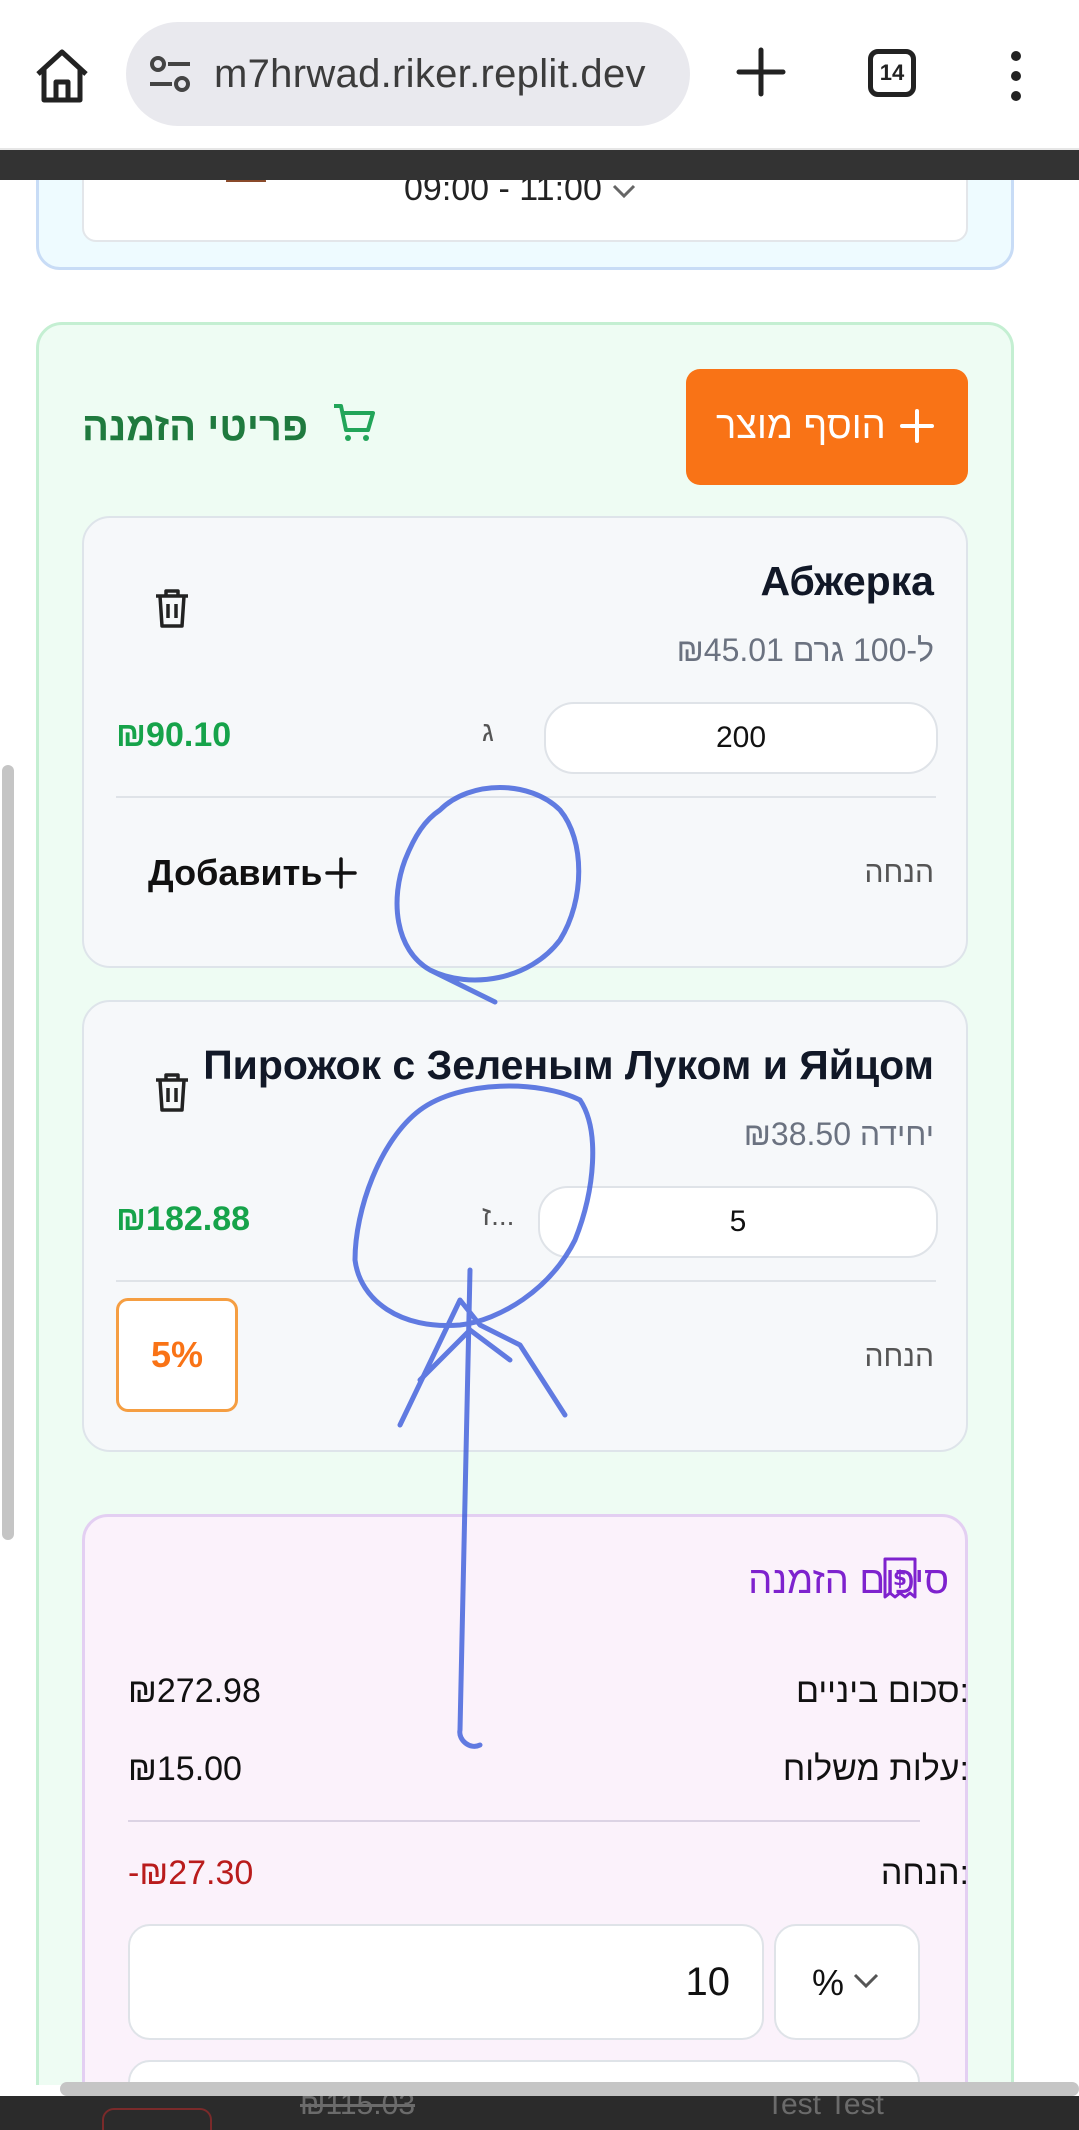 Image resolution: width=1079 pixels, height=2130 pixels. I want to click on vertical-scrollbar, so click(8, 1152).